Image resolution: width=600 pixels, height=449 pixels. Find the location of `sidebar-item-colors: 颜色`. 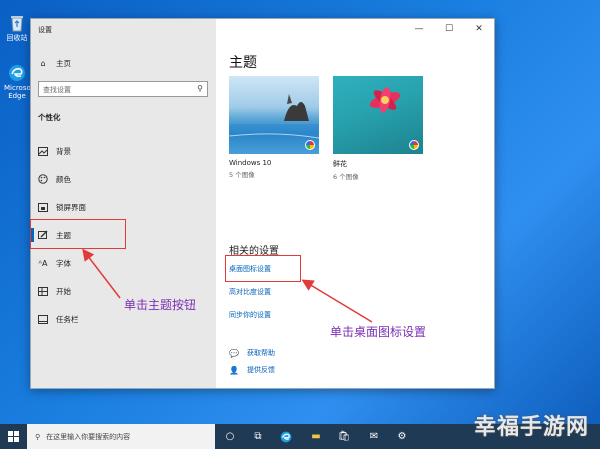

sidebar-item-colors: 颜色 is located at coordinates (54, 179).